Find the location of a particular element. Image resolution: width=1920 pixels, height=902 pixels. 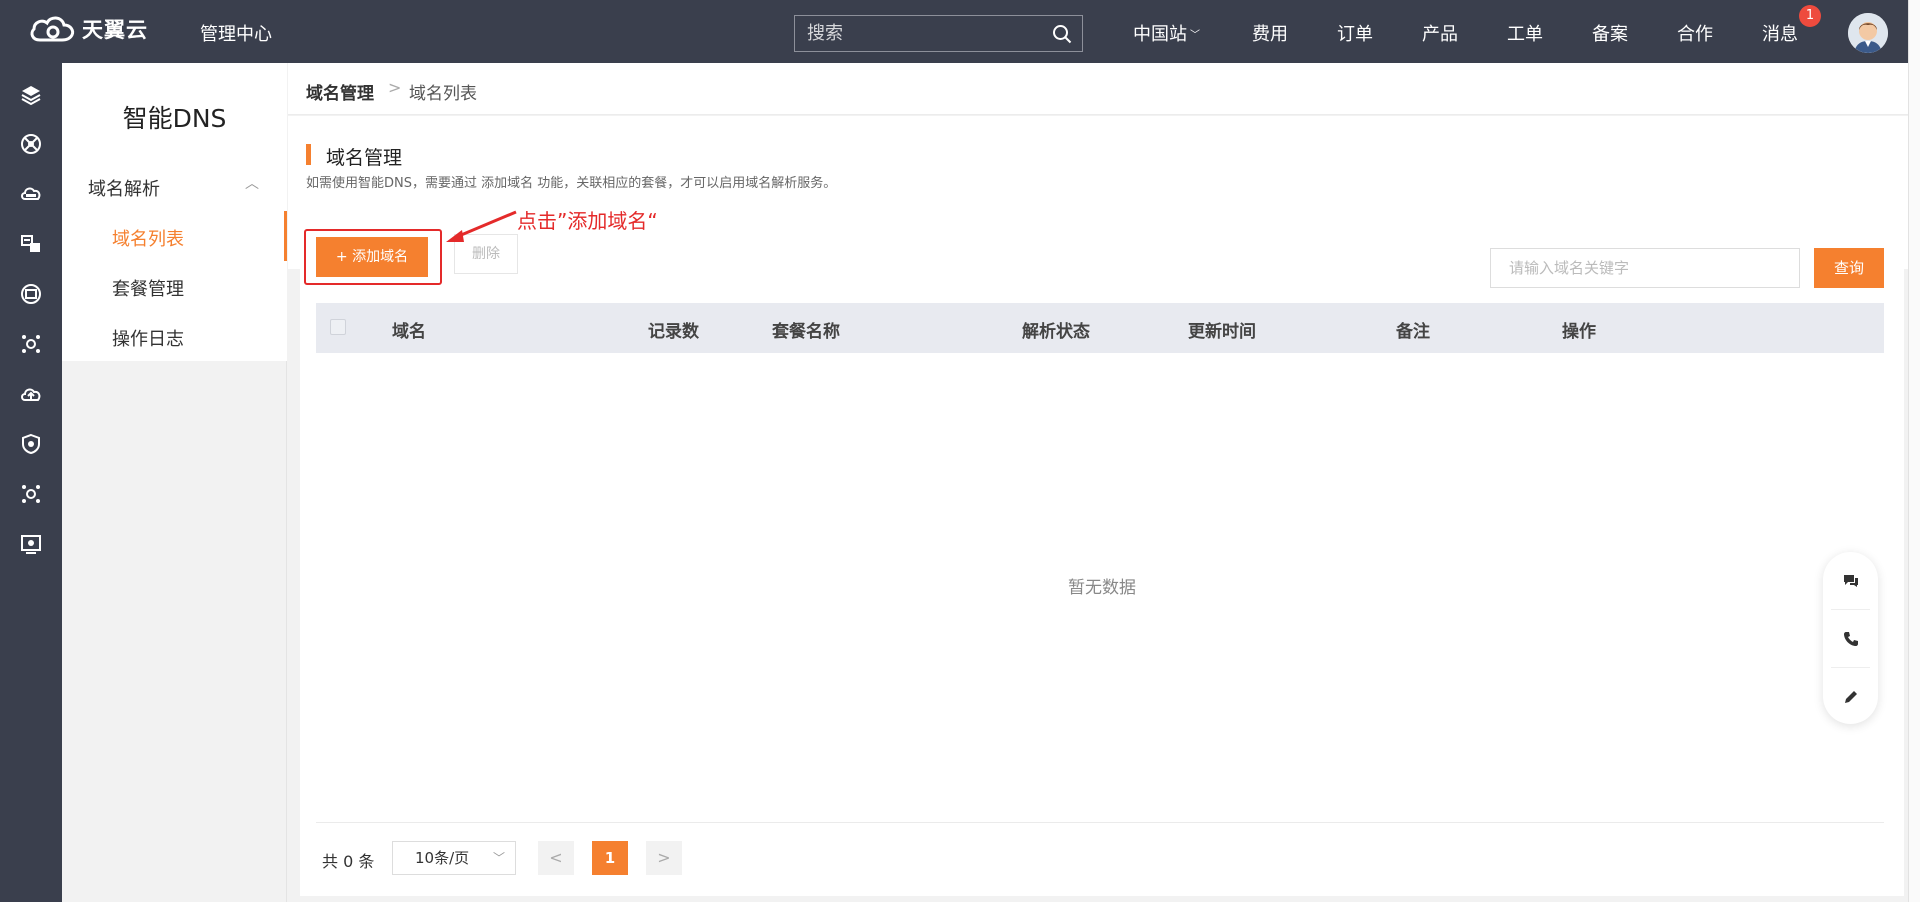

column-header-update-time: 更新时间 is located at coordinates (1222, 332).